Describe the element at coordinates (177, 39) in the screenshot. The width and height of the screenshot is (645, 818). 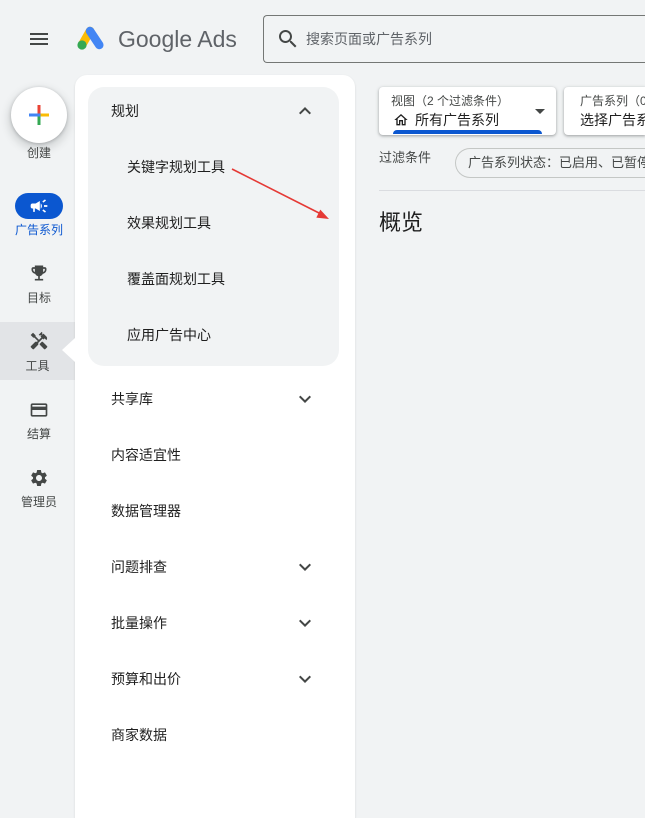
I see `product-name: Google Ads` at that location.